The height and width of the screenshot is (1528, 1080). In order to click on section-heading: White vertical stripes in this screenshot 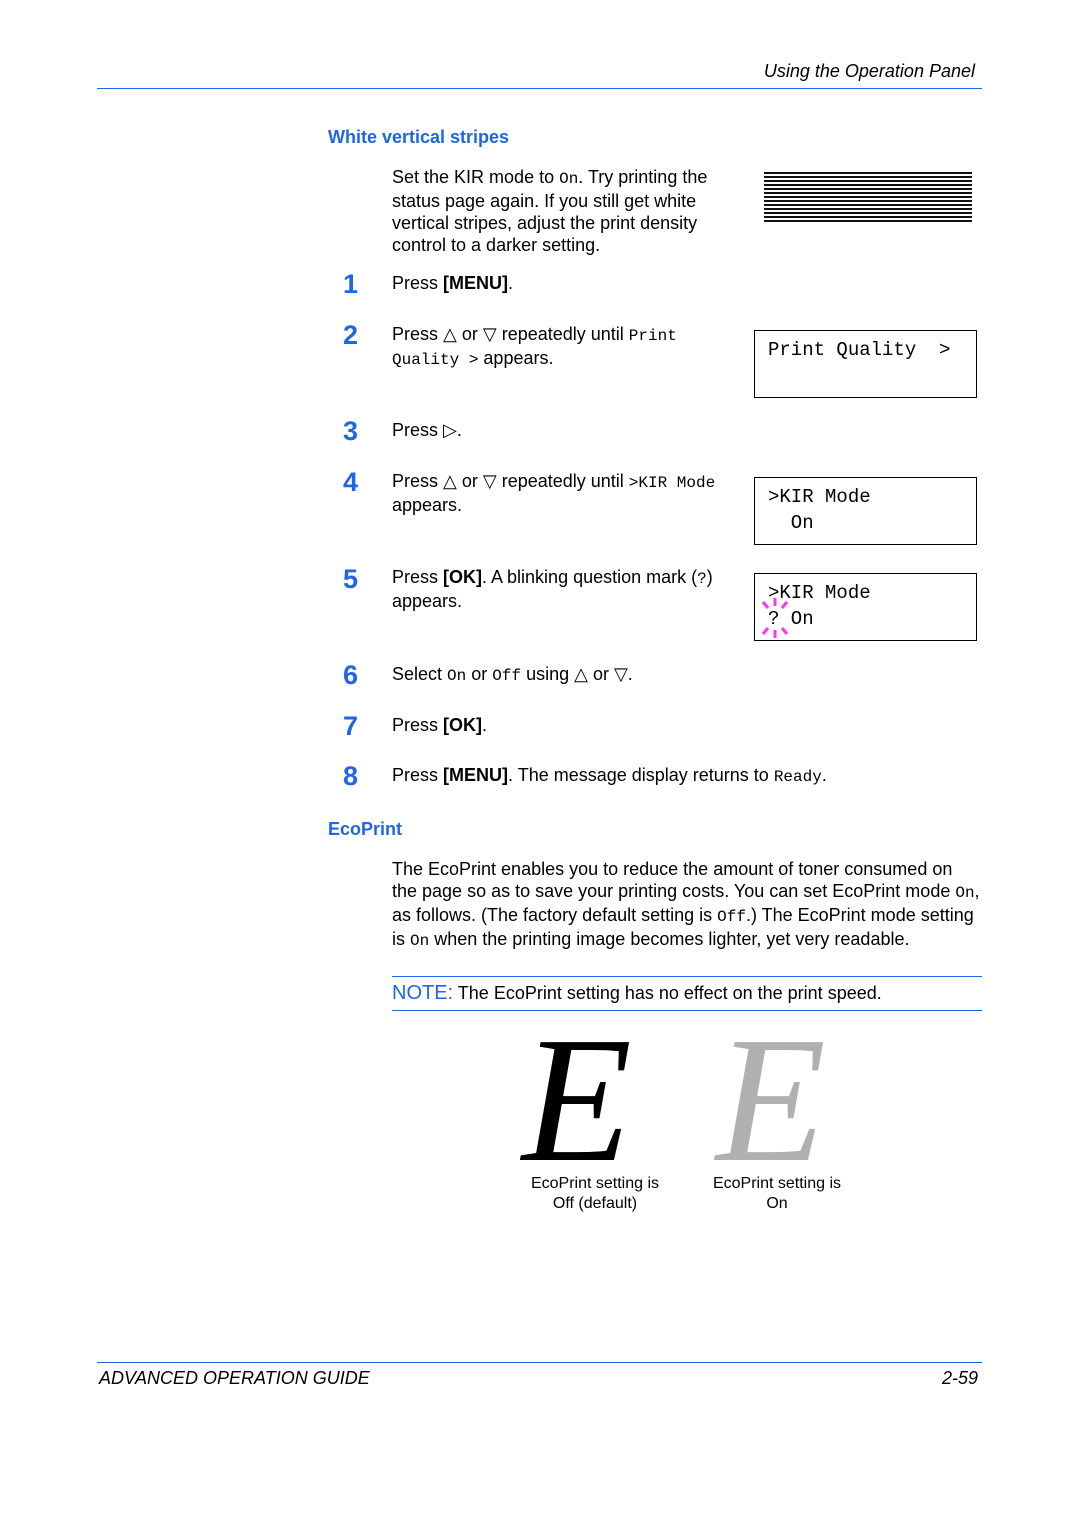, I will do `click(419, 137)`.